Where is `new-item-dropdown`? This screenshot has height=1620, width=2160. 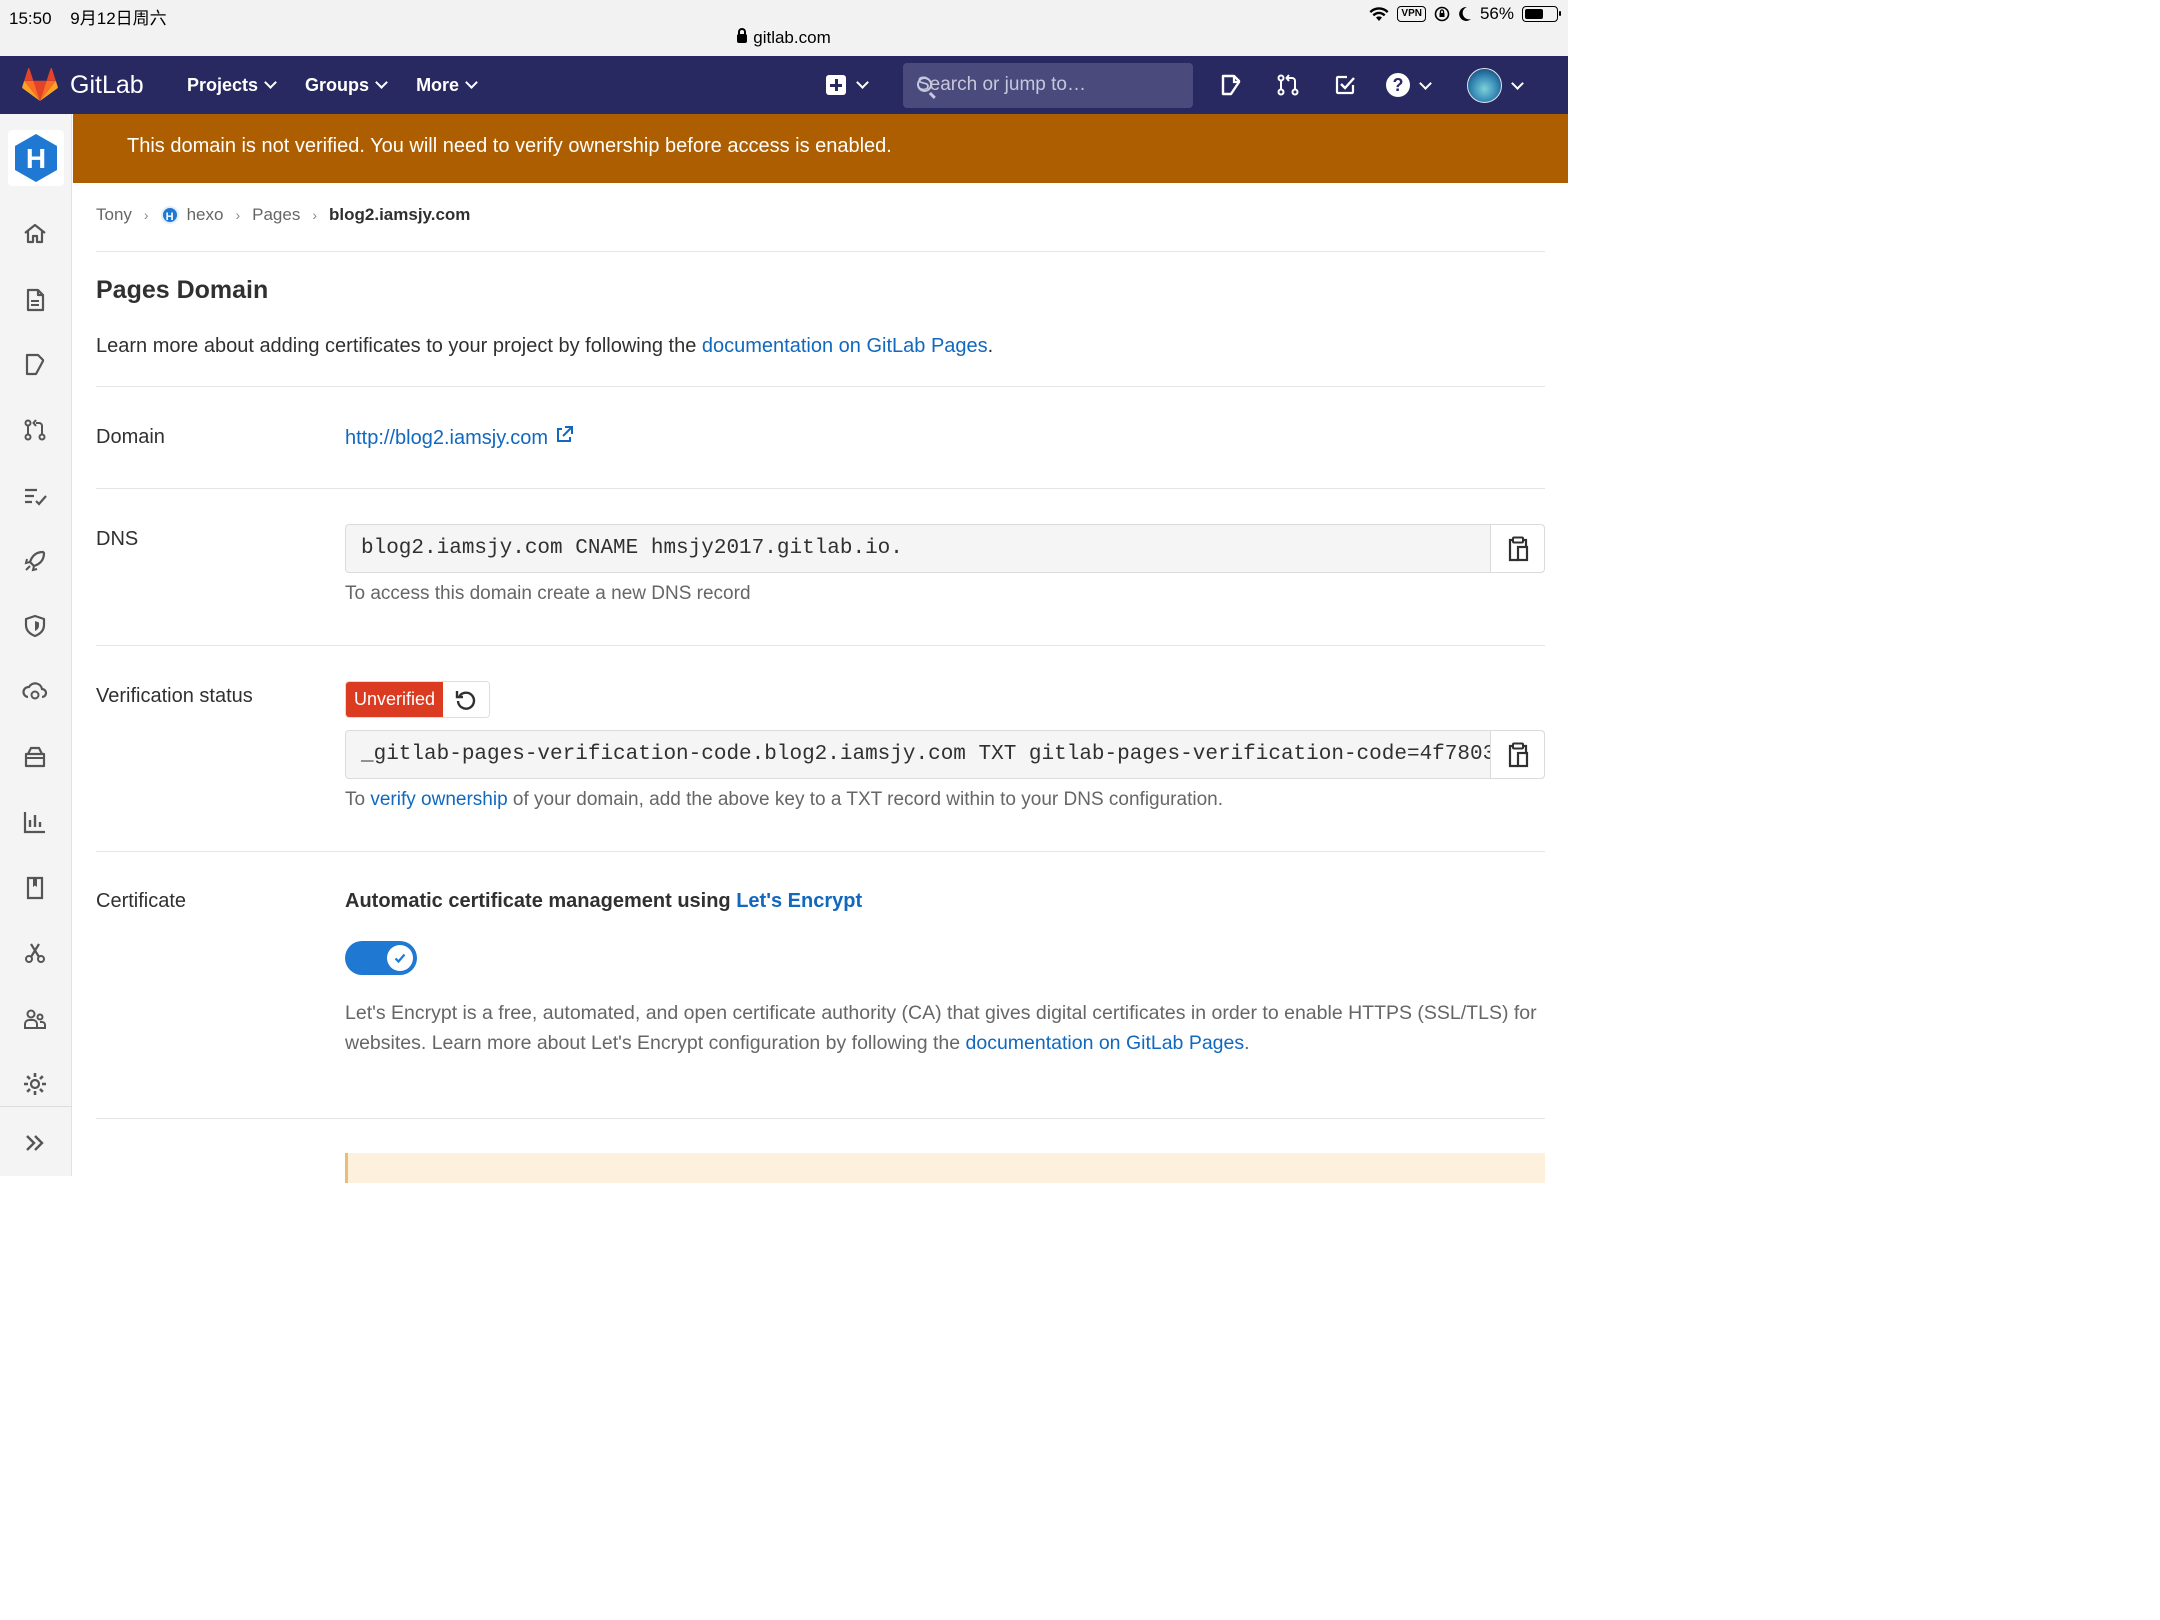 new-item-dropdown is located at coordinates (847, 85).